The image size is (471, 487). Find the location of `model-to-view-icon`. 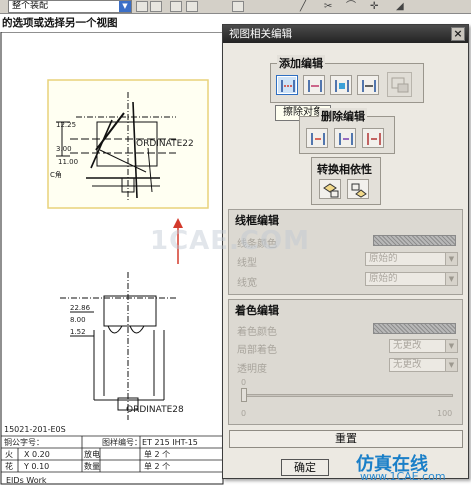

model-to-view-icon is located at coordinates (331, 190).